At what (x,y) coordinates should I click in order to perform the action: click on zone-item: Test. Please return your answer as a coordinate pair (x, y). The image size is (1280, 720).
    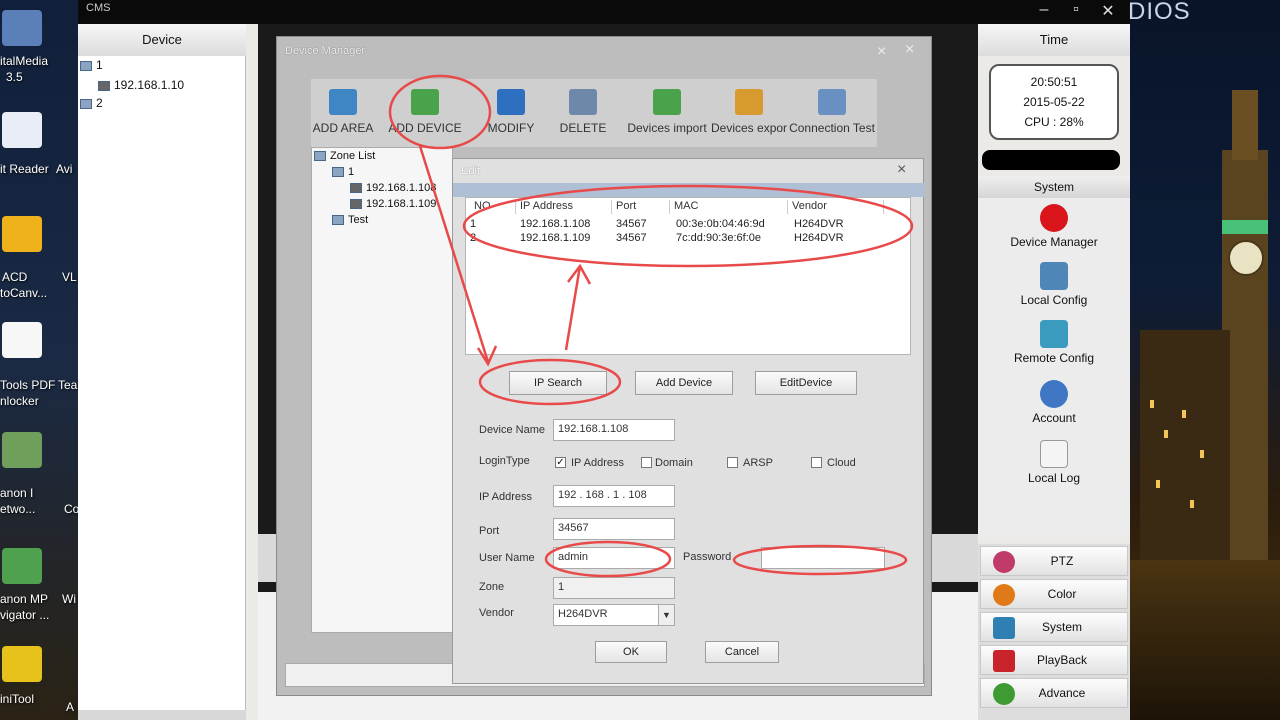
    Looking at the image, I should click on (350, 220).